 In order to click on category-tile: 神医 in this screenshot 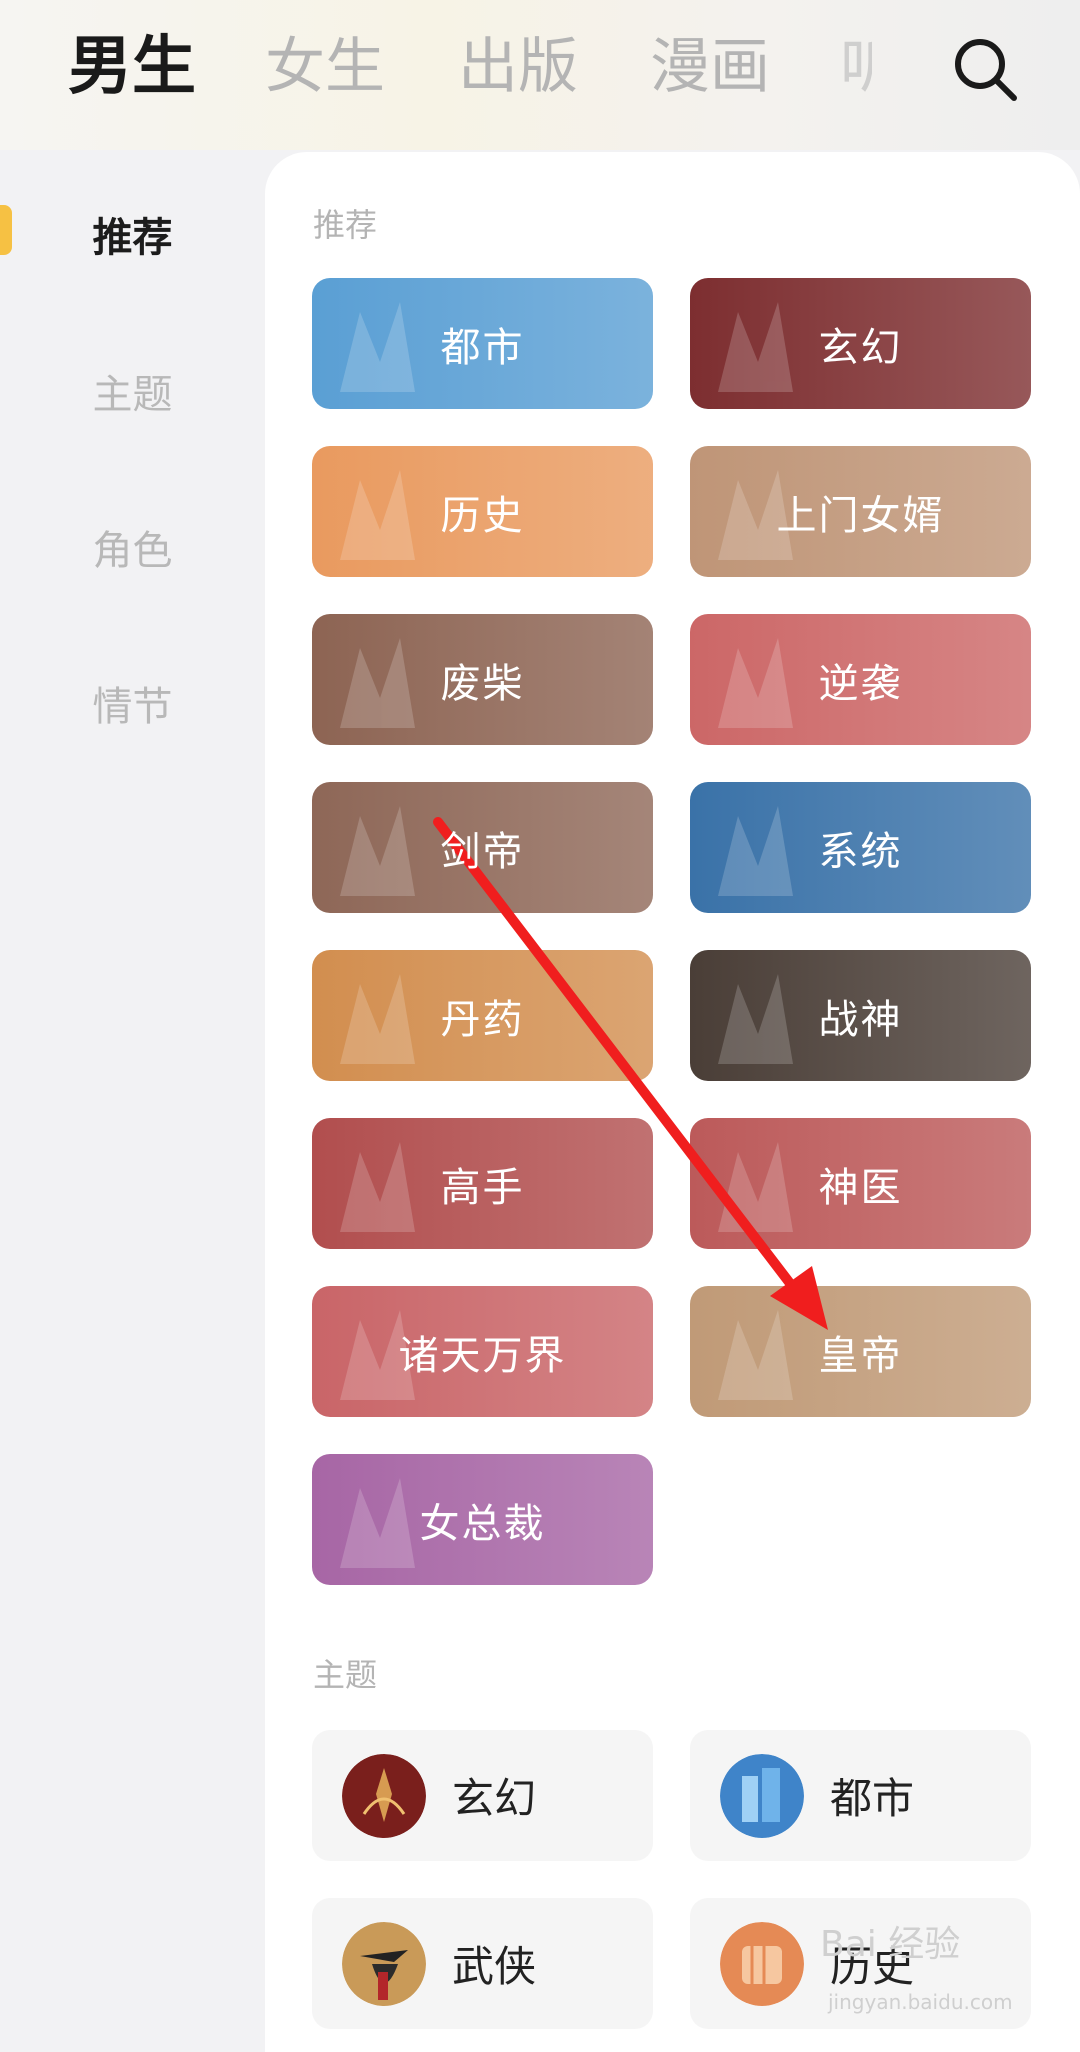, I will do `click(860, 1183)`.